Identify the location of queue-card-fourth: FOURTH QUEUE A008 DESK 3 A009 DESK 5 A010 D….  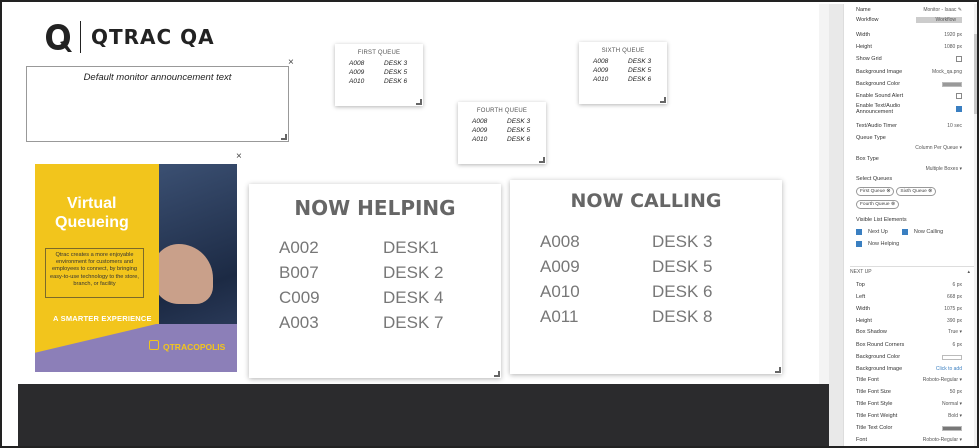
(502, 133).